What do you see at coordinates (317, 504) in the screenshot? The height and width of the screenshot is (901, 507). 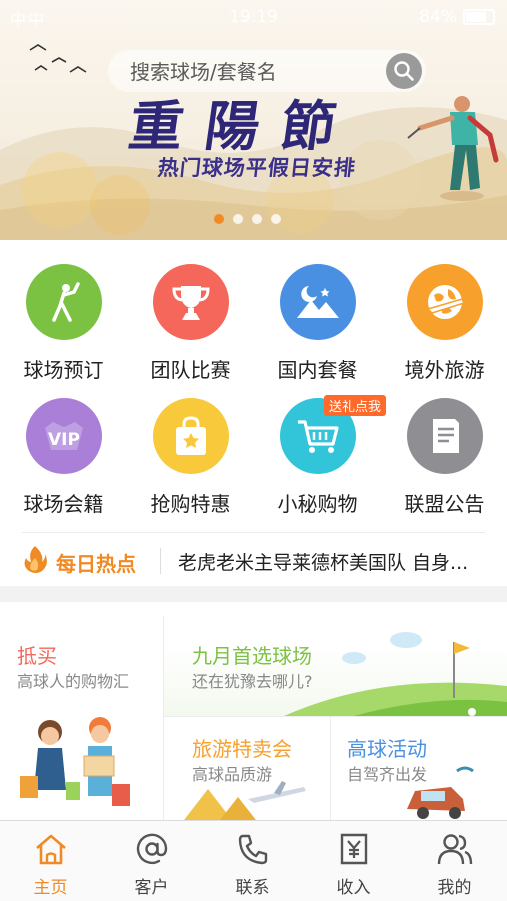 I see `menu-label: 小秘购物` at bounding box center [317, 504].